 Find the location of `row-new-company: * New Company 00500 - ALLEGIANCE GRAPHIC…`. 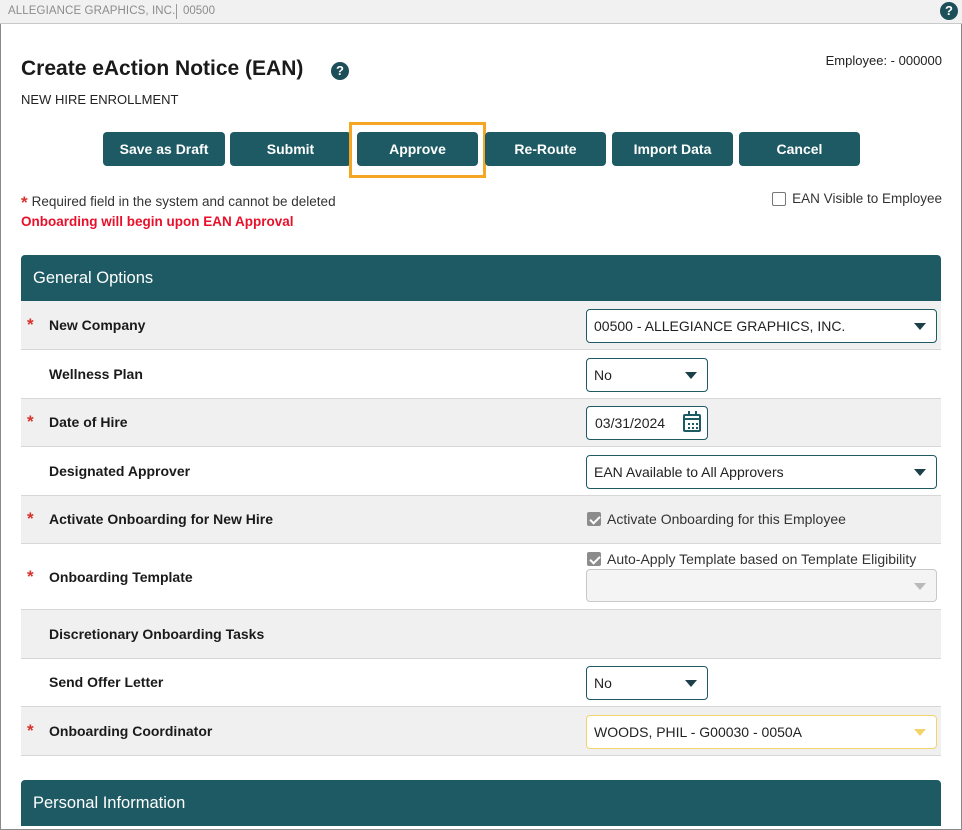

row-new-company: * New Company 00500 - ALLEGIANCE GRAPHIC… is located at coordinates (481, 325).